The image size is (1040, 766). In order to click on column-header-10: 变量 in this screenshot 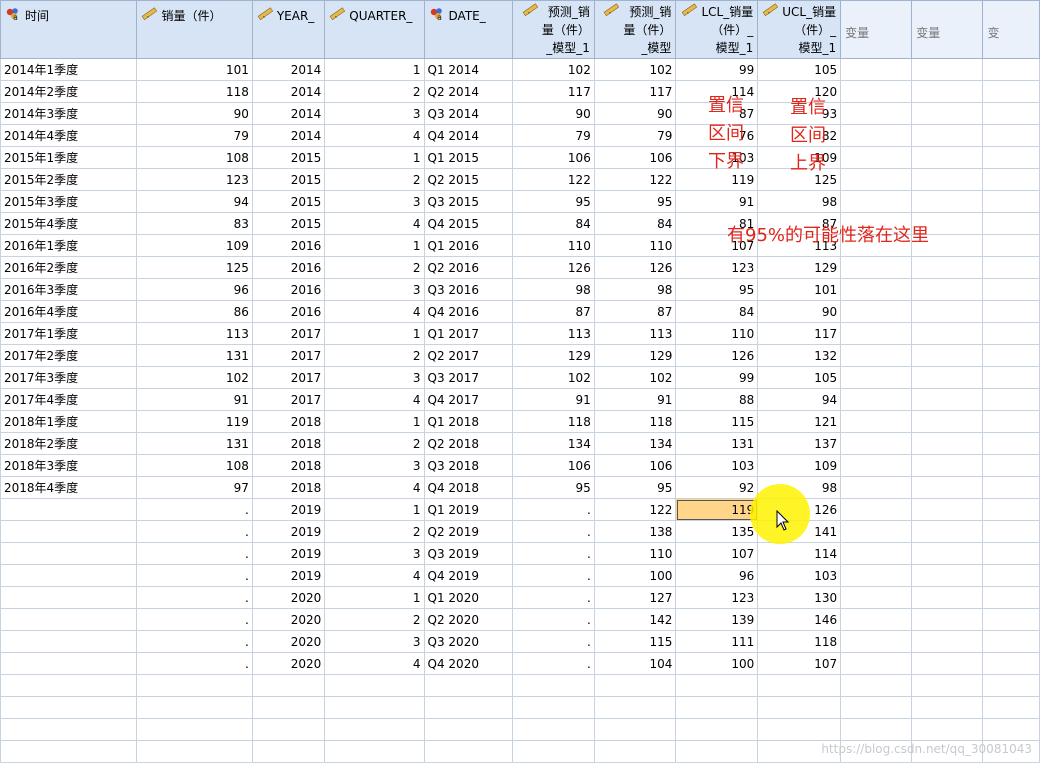, I will do `click(947, 29)`.